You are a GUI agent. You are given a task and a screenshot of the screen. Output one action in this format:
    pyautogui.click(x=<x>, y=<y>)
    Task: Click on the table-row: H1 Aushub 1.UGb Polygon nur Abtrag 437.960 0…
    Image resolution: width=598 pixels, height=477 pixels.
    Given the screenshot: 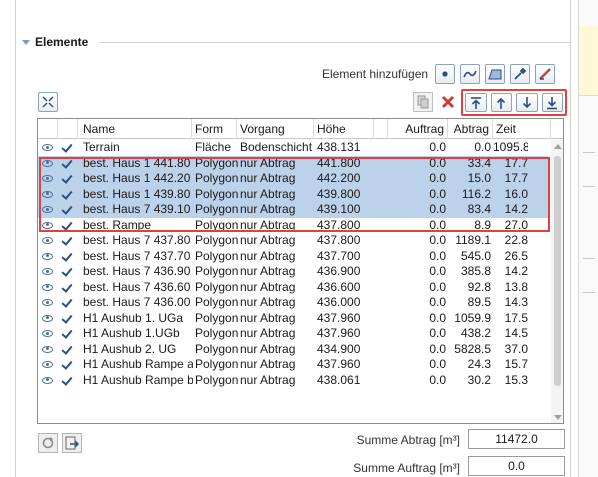 What is the action you would take?
    pyautogui.click(x=293, y=334)
    